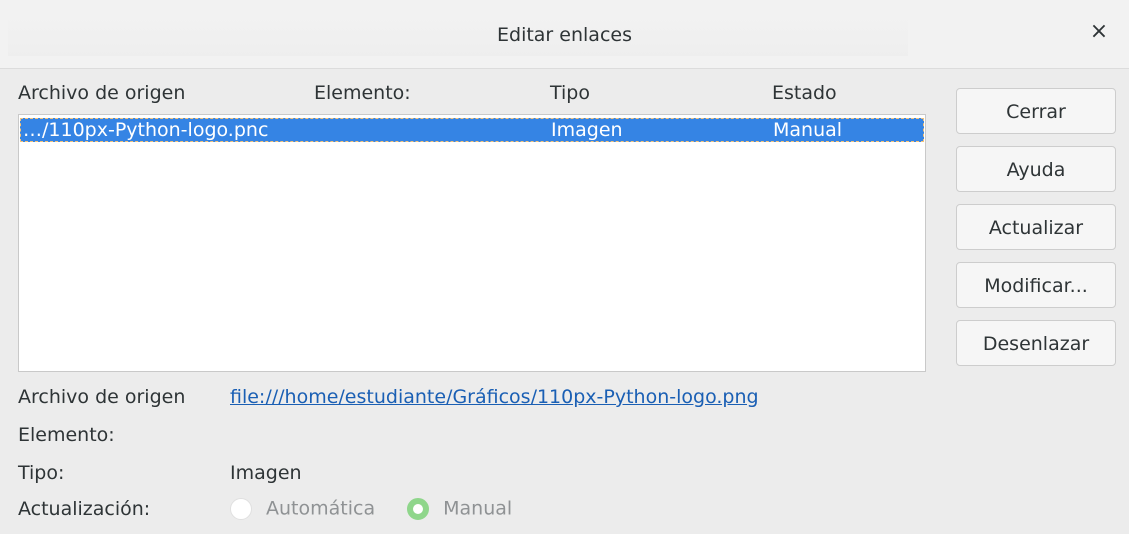 This screenshot has width=1129, height=534. Describe the element at coordinates (472, 130) in the screenshot. I see `link-row: …/110px-Python-logo.pnc Imagen Manual` at that location.